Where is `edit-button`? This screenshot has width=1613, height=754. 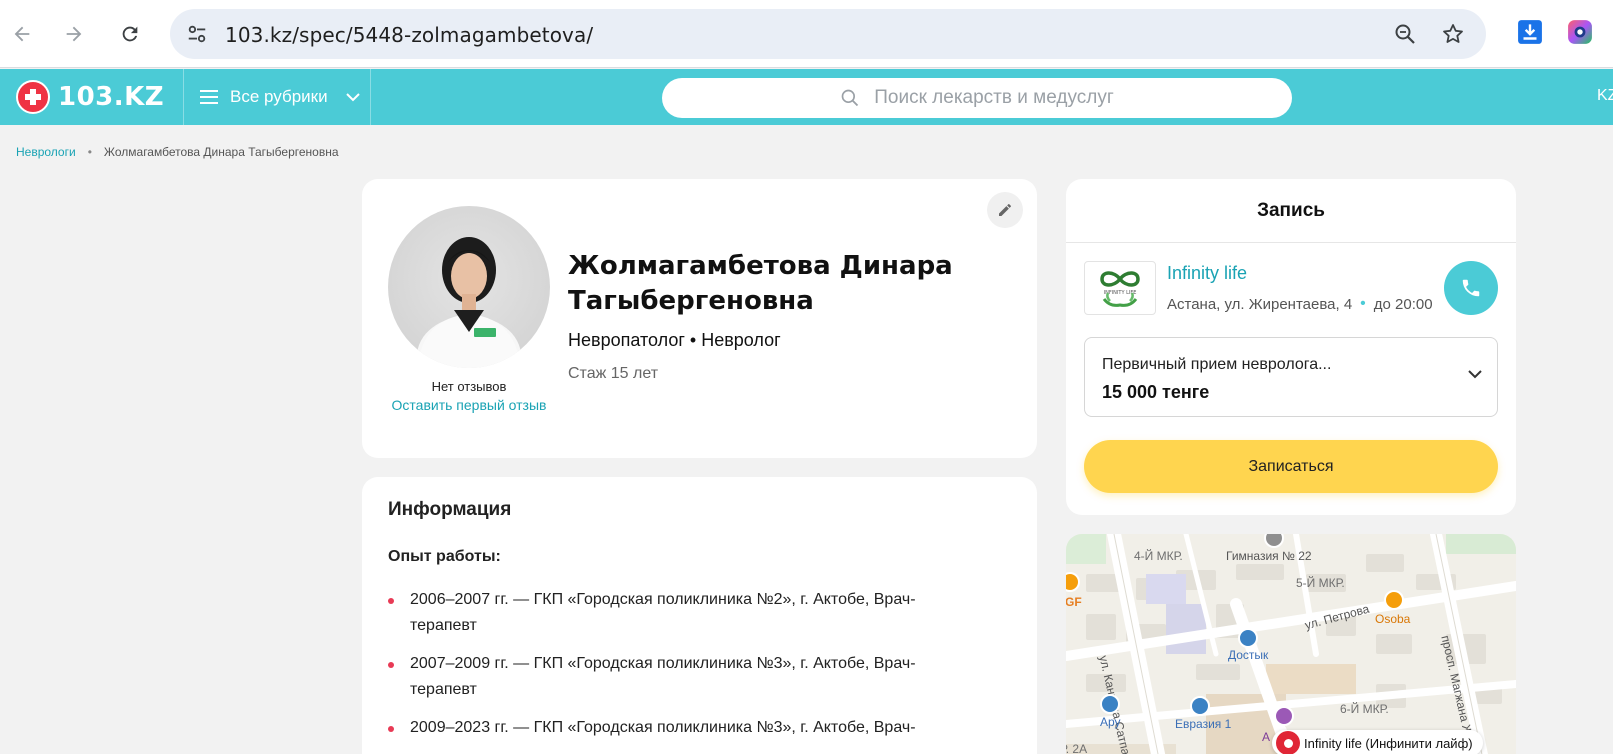 edit-button is located at coordinates (1005, 210).